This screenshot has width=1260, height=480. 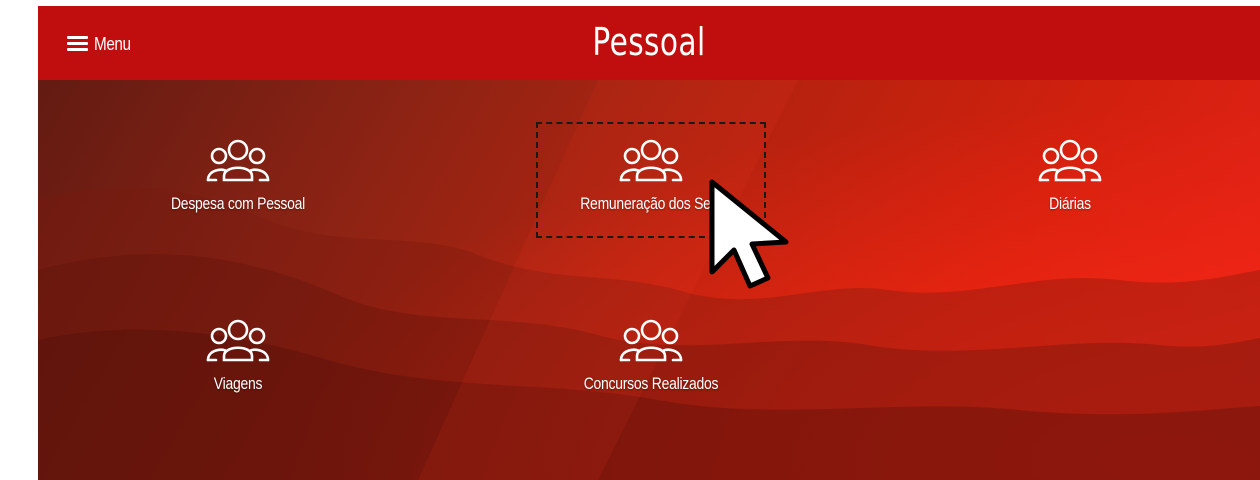 I want to click on tile-label: Despesa com Pessoal, so click(x=238, y=203).